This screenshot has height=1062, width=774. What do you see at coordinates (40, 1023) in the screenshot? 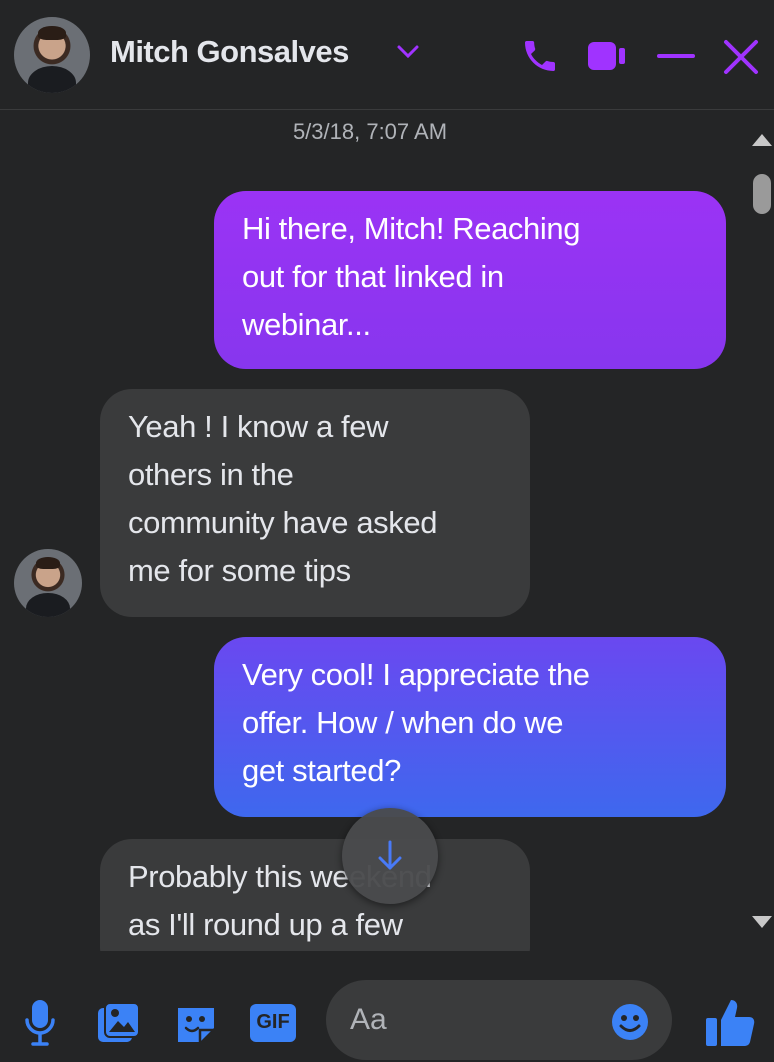
I see `microphone-icon` at bounding box center [40, 1023].